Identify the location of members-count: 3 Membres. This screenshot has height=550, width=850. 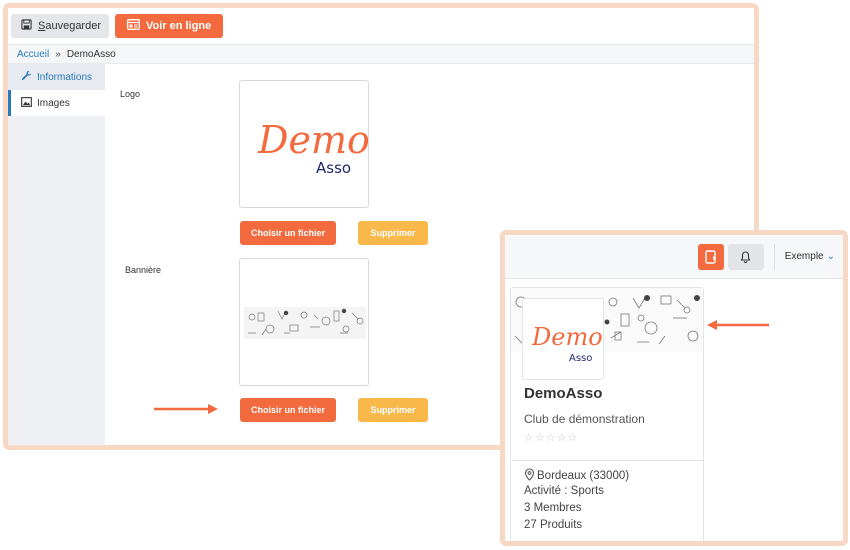
(553, 508).